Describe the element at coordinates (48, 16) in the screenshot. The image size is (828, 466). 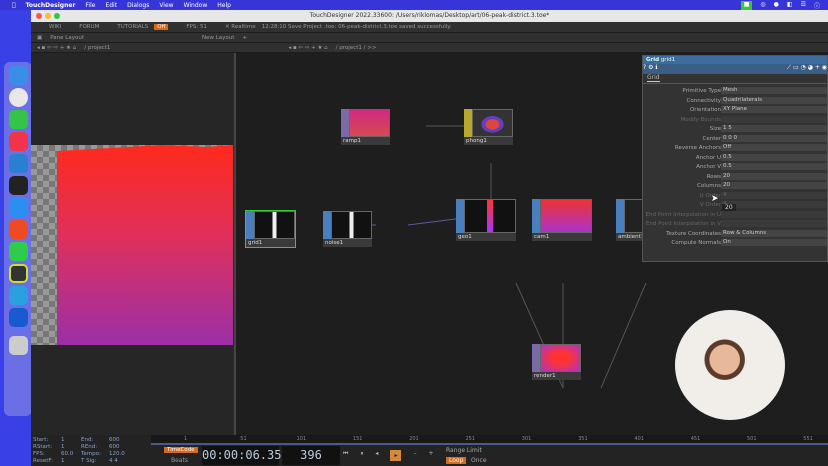
I see `minimize-button` at that location.